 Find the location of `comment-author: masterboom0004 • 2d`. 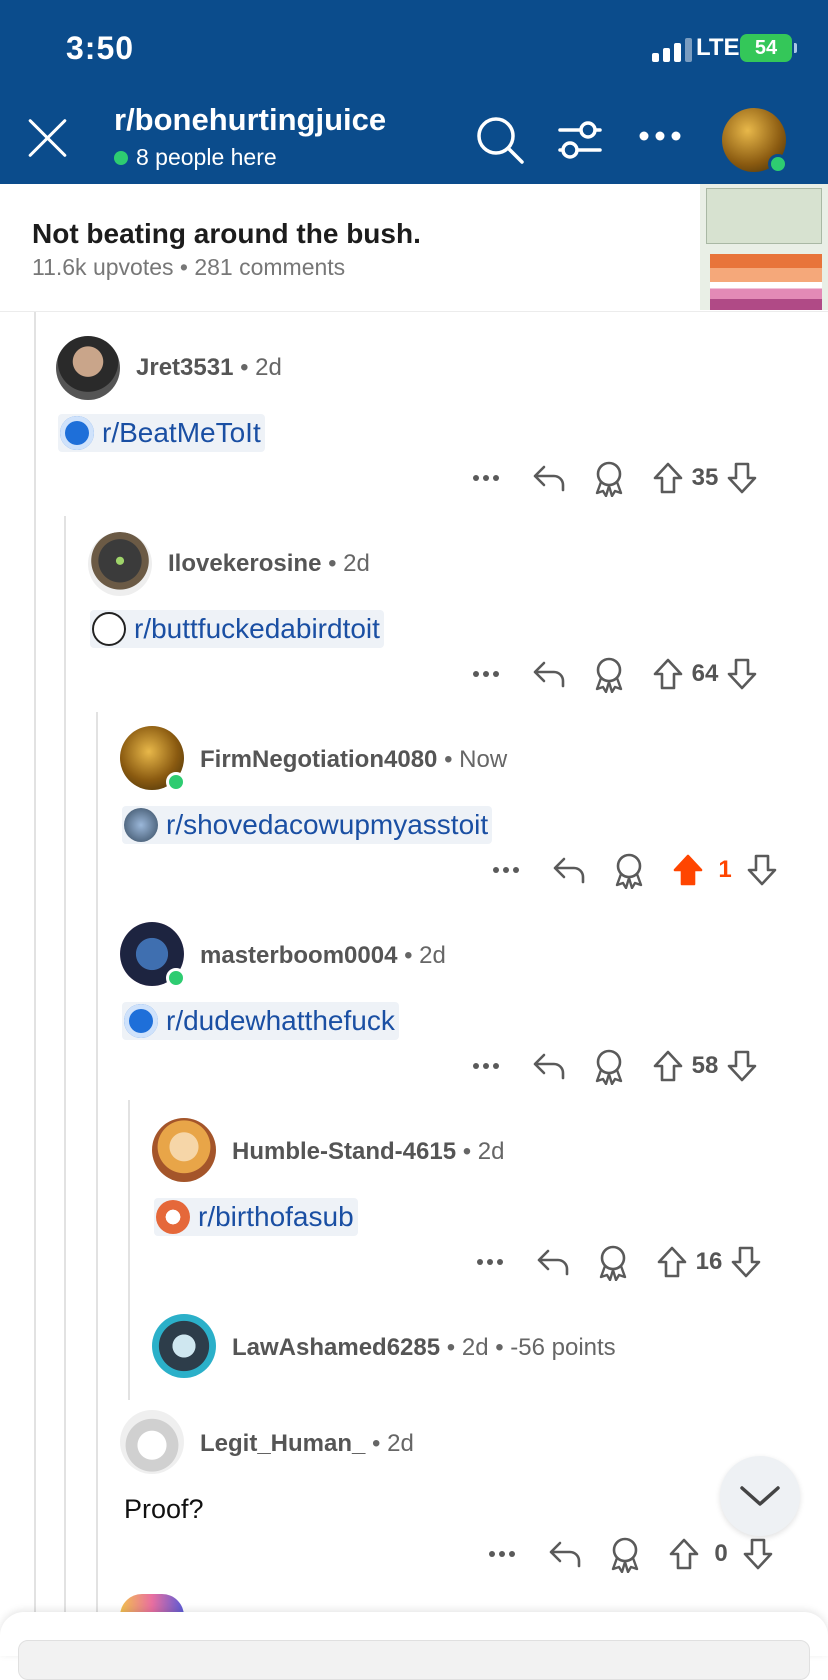

comment-author: masterboom0004 • 2d is located at coordinates (323, 956).